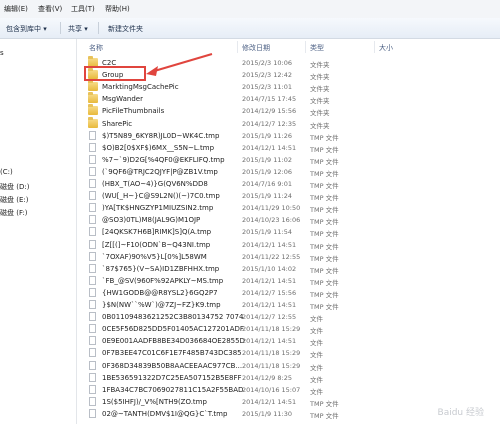  I want to click on arrow-line, so click(181, 63).